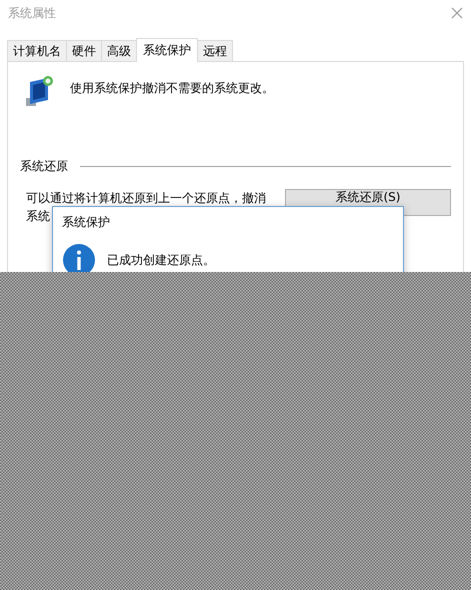 Image resolution: width=471 pixels, height=590 pixels. Describe the element at coordinates (44, 166) in the screenshot. I see `section-heading: 系统还原` at that location.